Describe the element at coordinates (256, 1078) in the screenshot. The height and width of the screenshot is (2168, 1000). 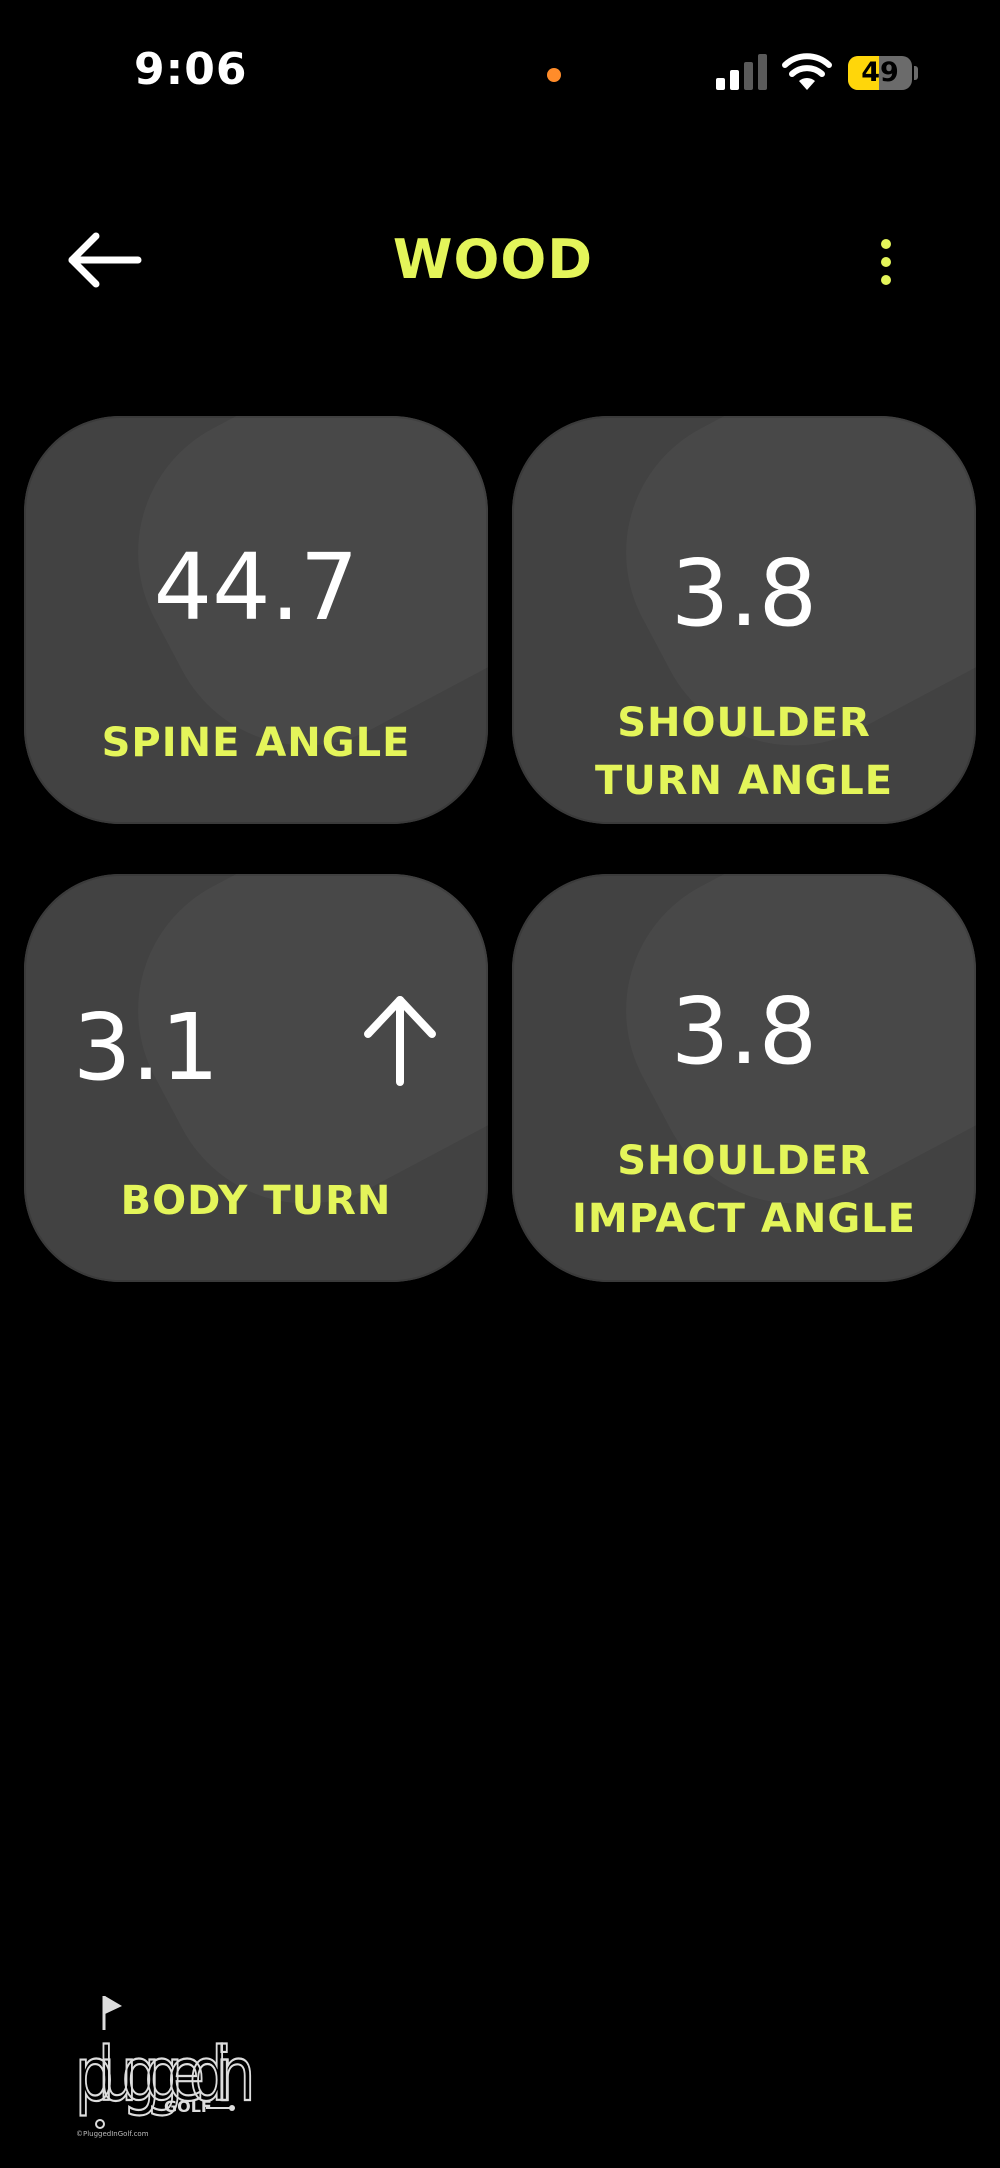
I see `metric-card-body-turn: 3.1 BODY TURN` at that location.